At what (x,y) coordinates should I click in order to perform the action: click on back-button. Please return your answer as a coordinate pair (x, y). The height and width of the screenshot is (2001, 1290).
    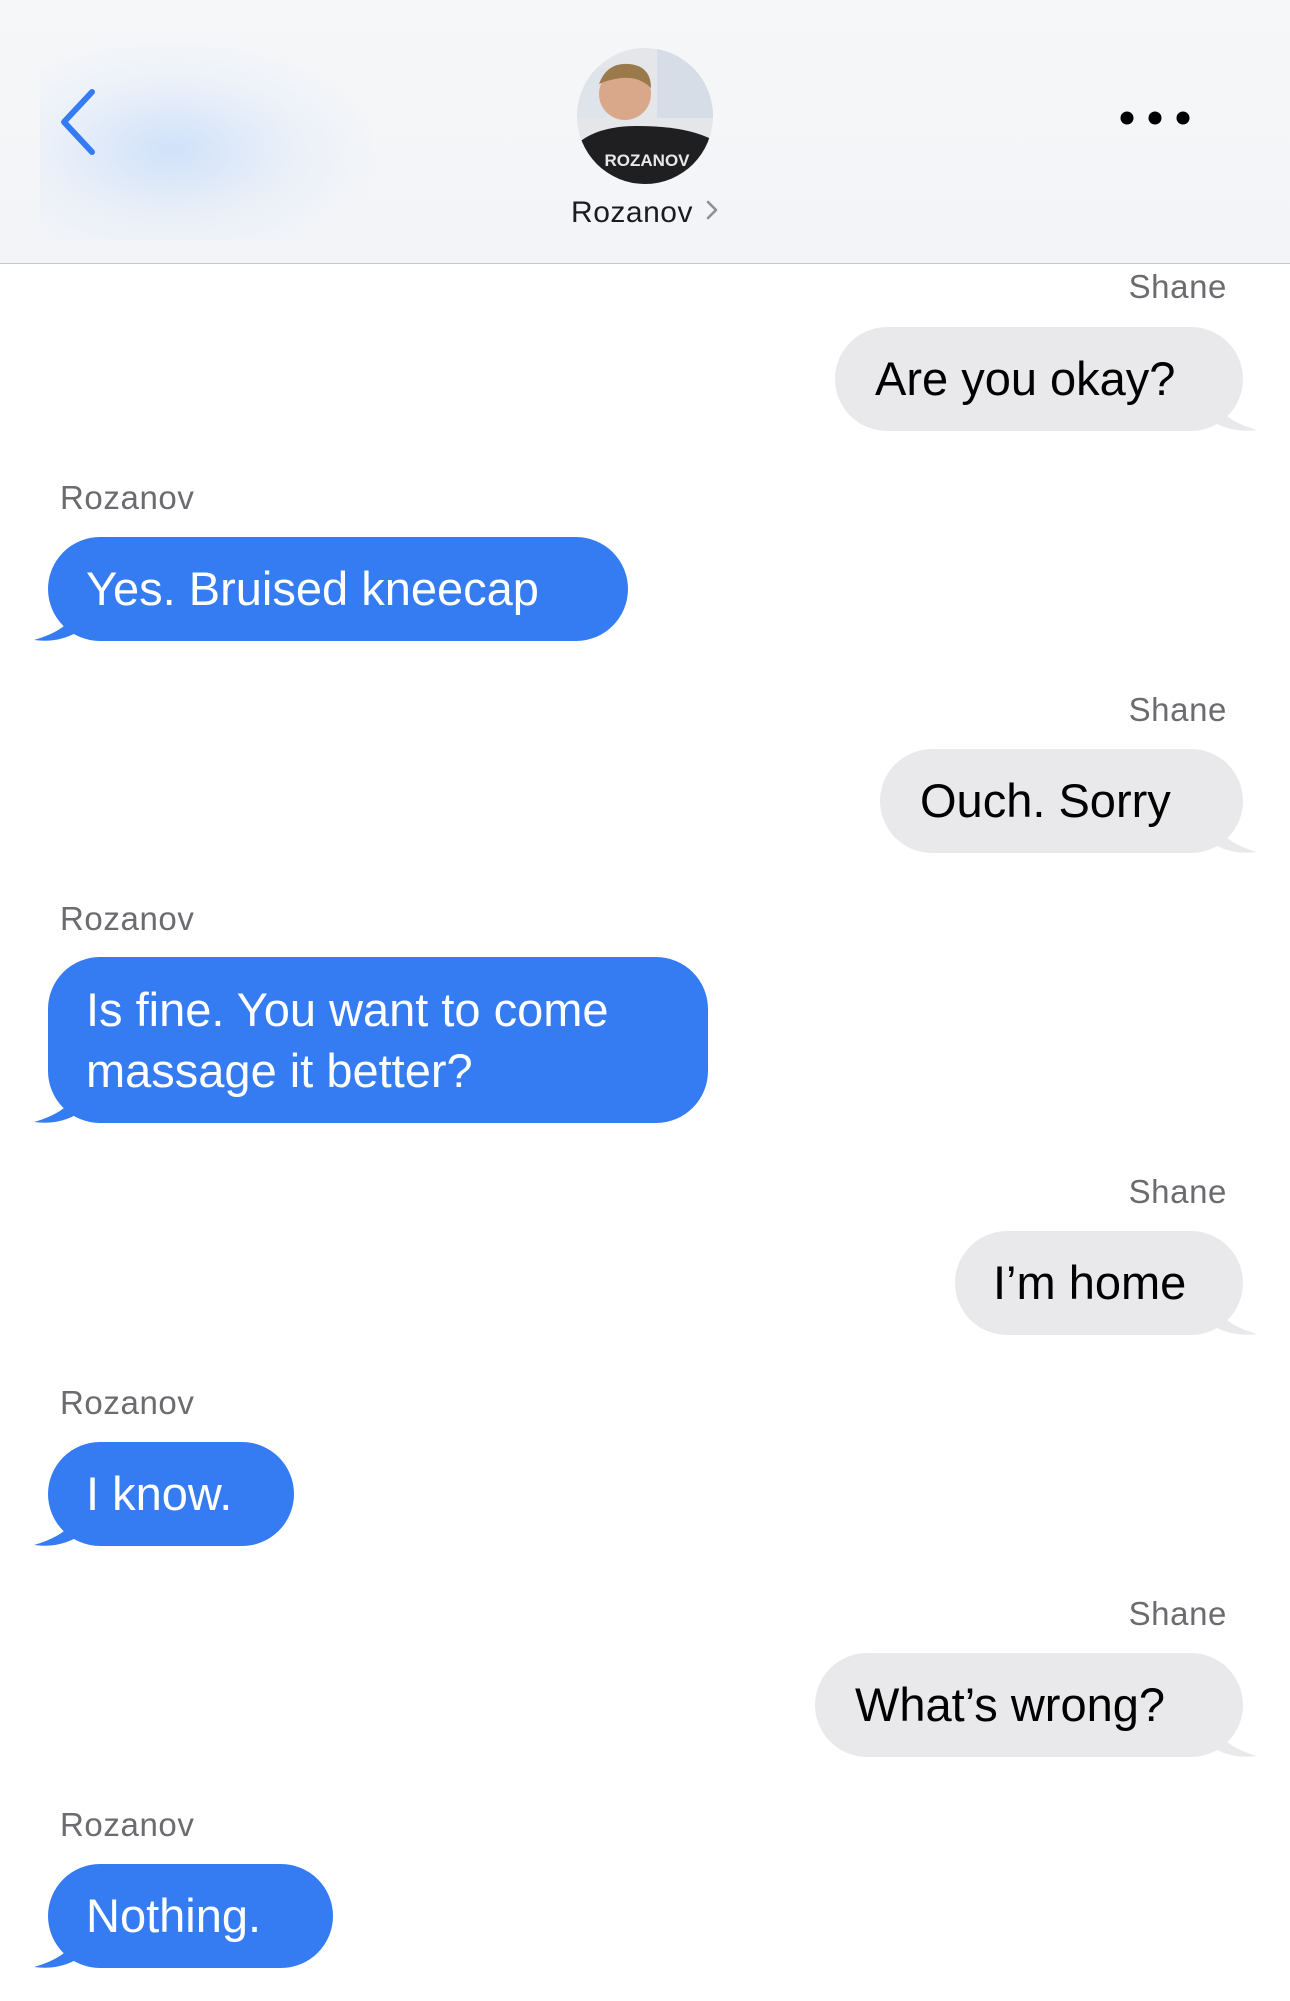
    Looking at the image, I should click on (82, 122).